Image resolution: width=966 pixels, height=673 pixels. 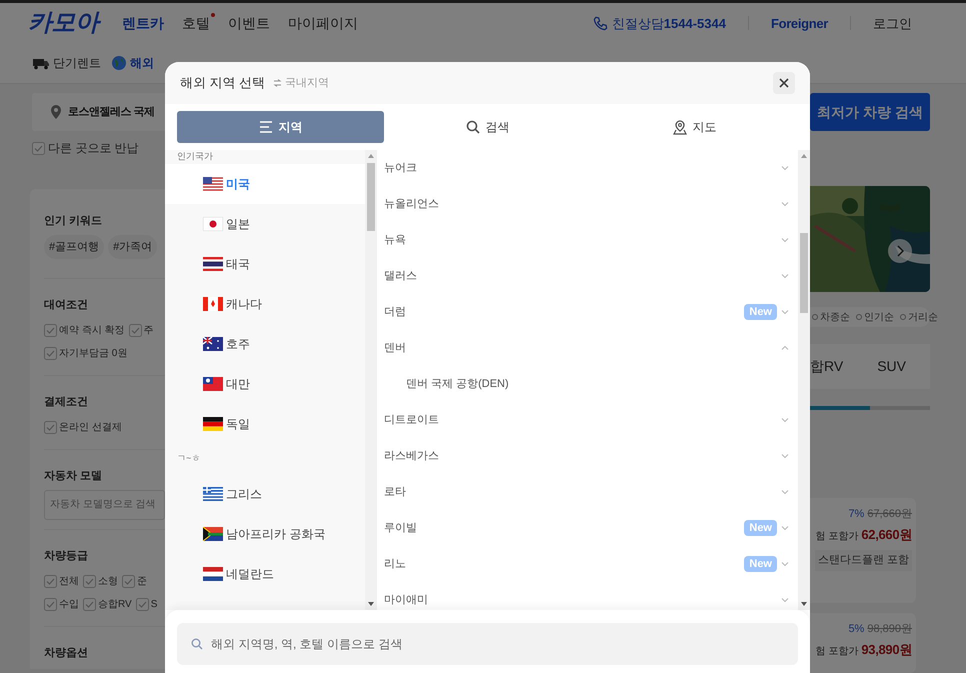 I want to click on country-item: 남아프리카 공화국, so click(x=265, y=534).